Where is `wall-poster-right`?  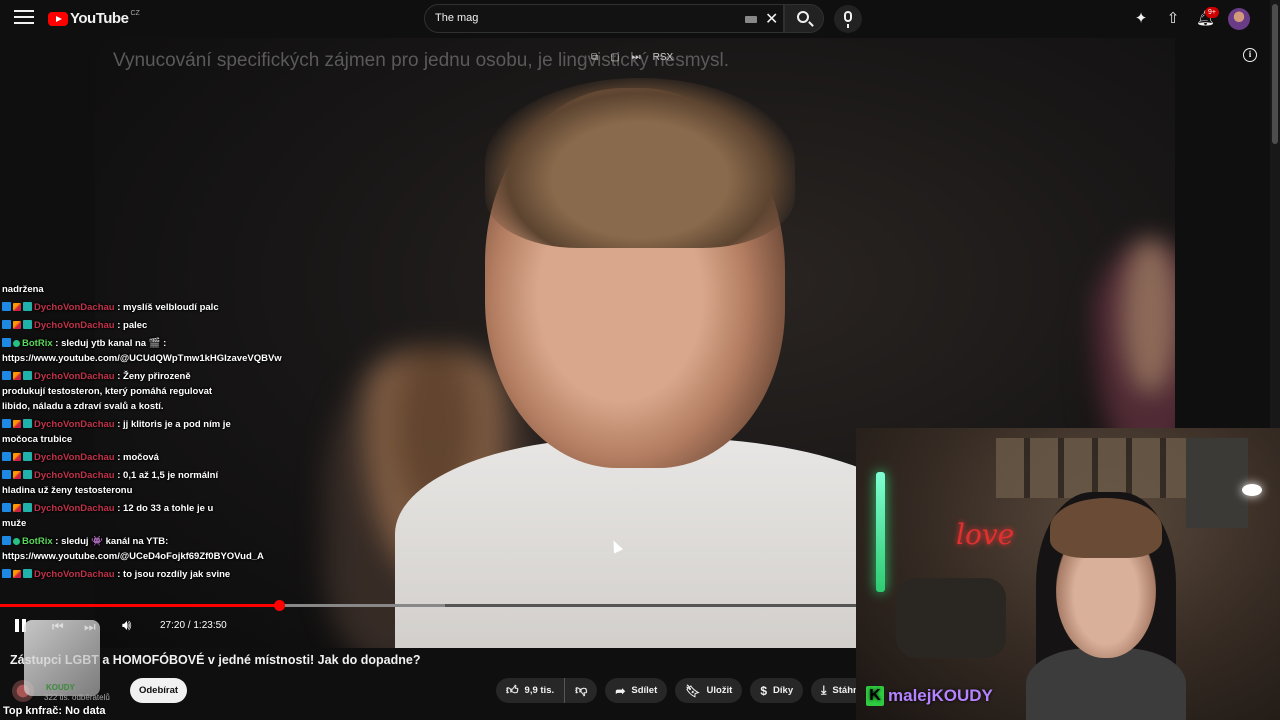 wall-poster-right is located at coordinates (1217, 483).